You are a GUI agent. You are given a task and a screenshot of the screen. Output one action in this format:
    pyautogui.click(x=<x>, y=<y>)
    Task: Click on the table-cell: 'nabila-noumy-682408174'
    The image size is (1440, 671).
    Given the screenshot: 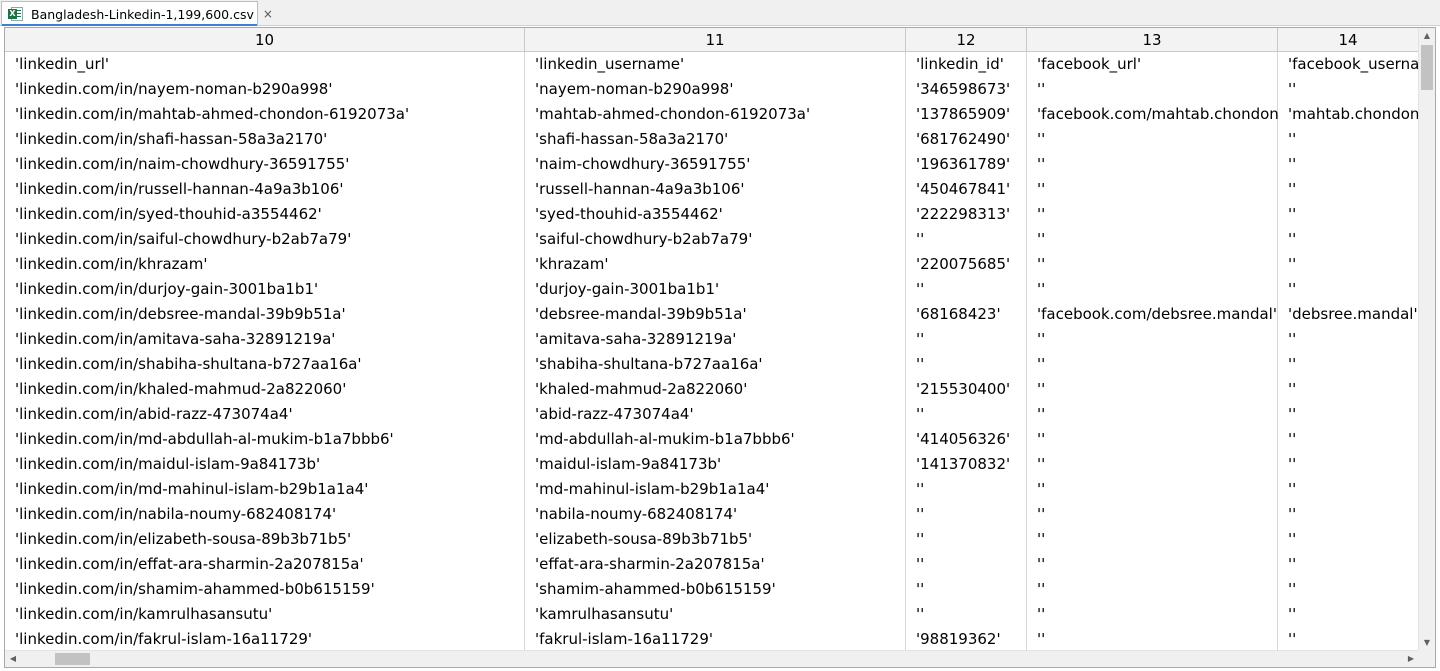 What is the action you would take?
    pyautogui.click(x=715, y=514)
    